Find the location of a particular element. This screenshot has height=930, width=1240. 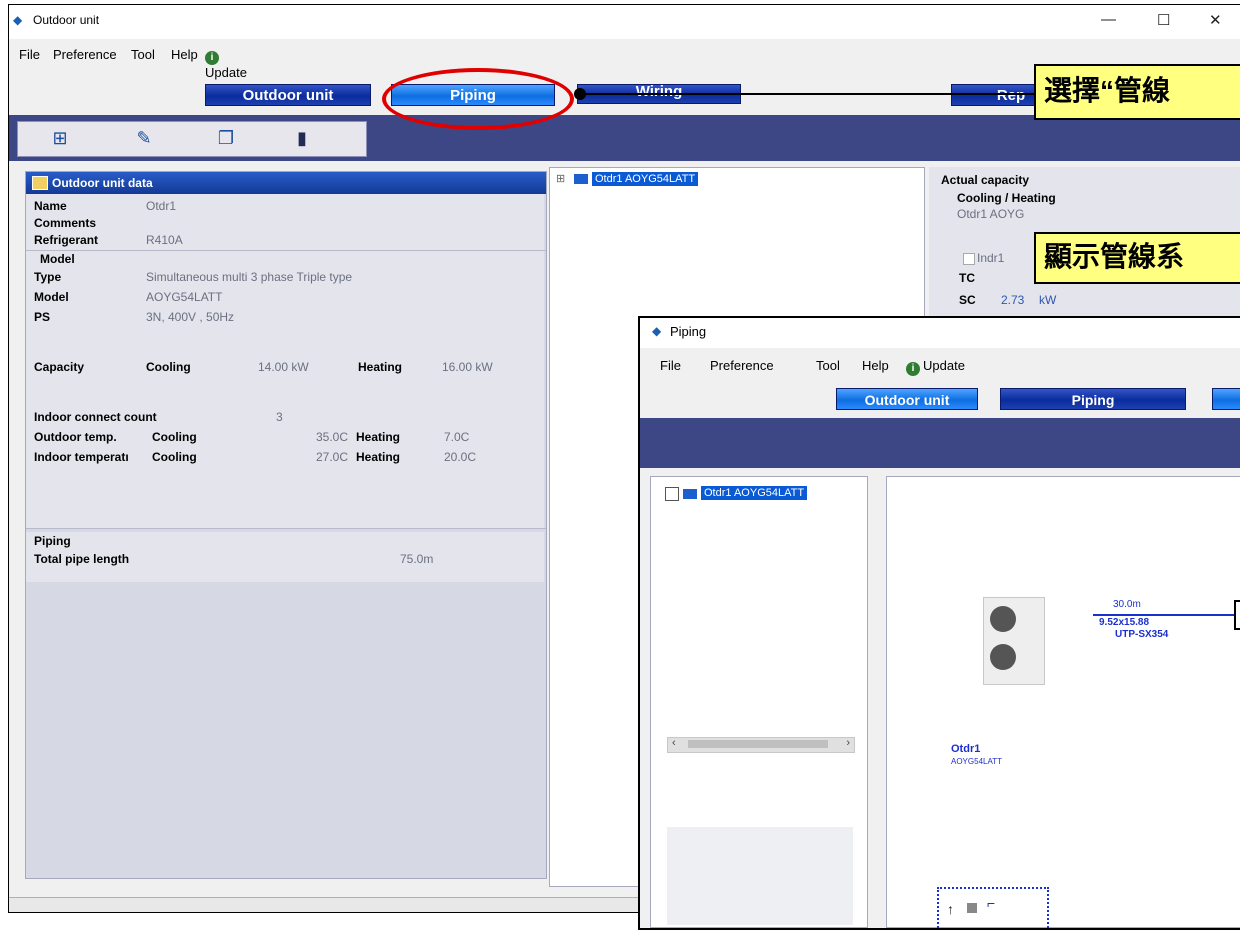

piping-menu-help: Help is located at coordinates (875, 365).